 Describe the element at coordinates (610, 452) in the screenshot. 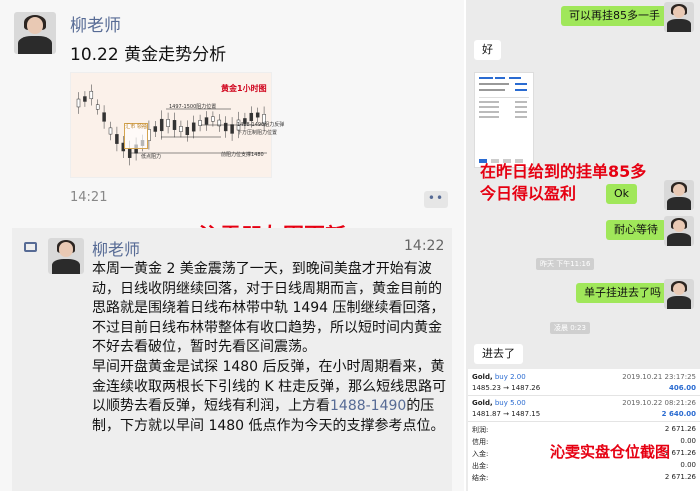

I see `overlay-positions-label: 沁雯实盘仓位截图` at that location.